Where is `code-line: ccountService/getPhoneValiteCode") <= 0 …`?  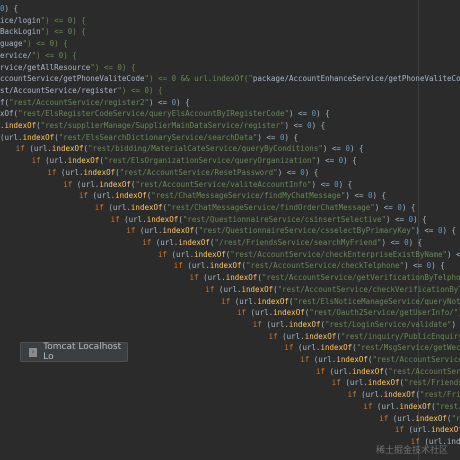
code-line: ccountService/getPhoneValiteCode") <= 0 … is located at coordinates (230, 78).